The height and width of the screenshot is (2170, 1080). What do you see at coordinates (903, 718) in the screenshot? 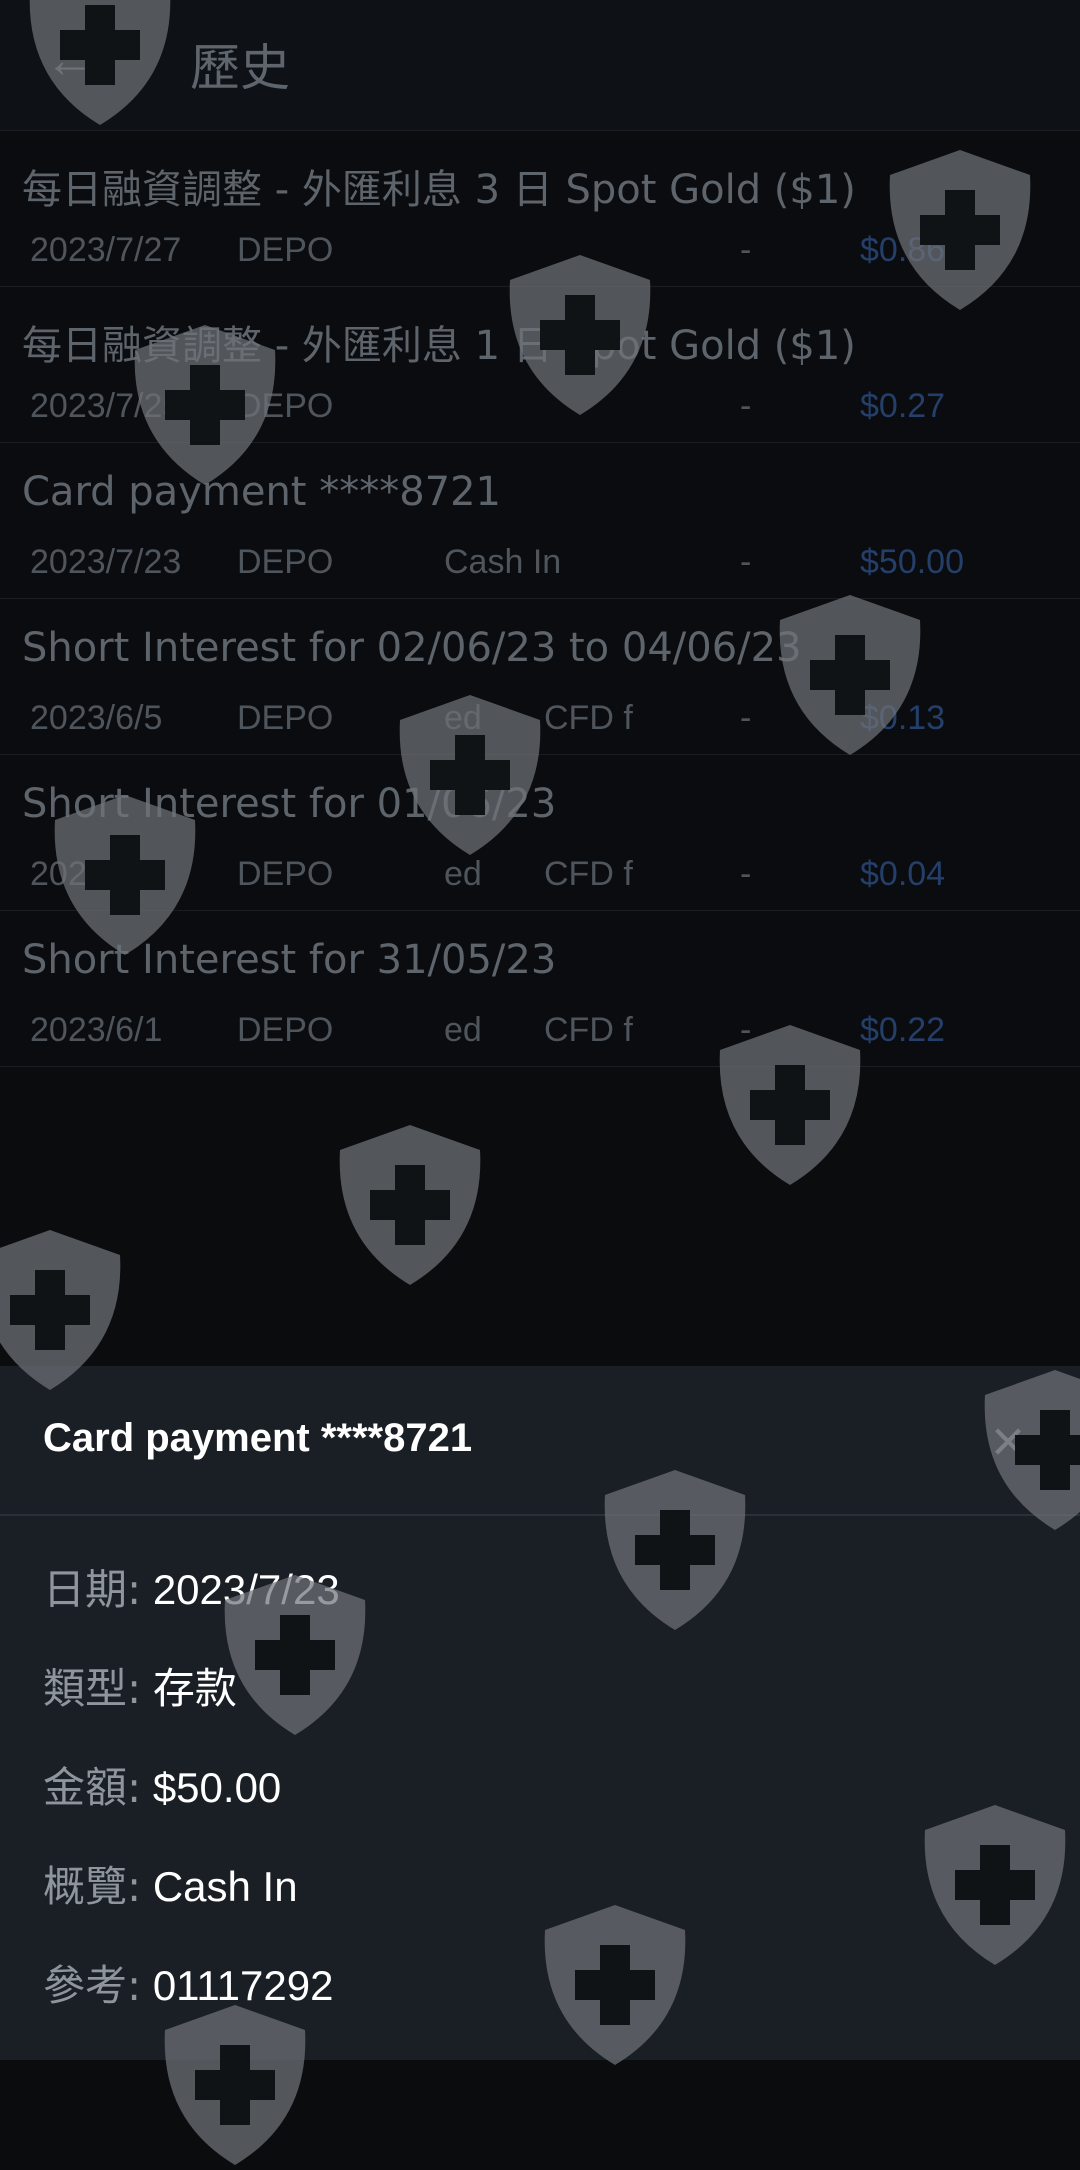
I see `row-amount: $0.13` at bounding box center [903, 718].